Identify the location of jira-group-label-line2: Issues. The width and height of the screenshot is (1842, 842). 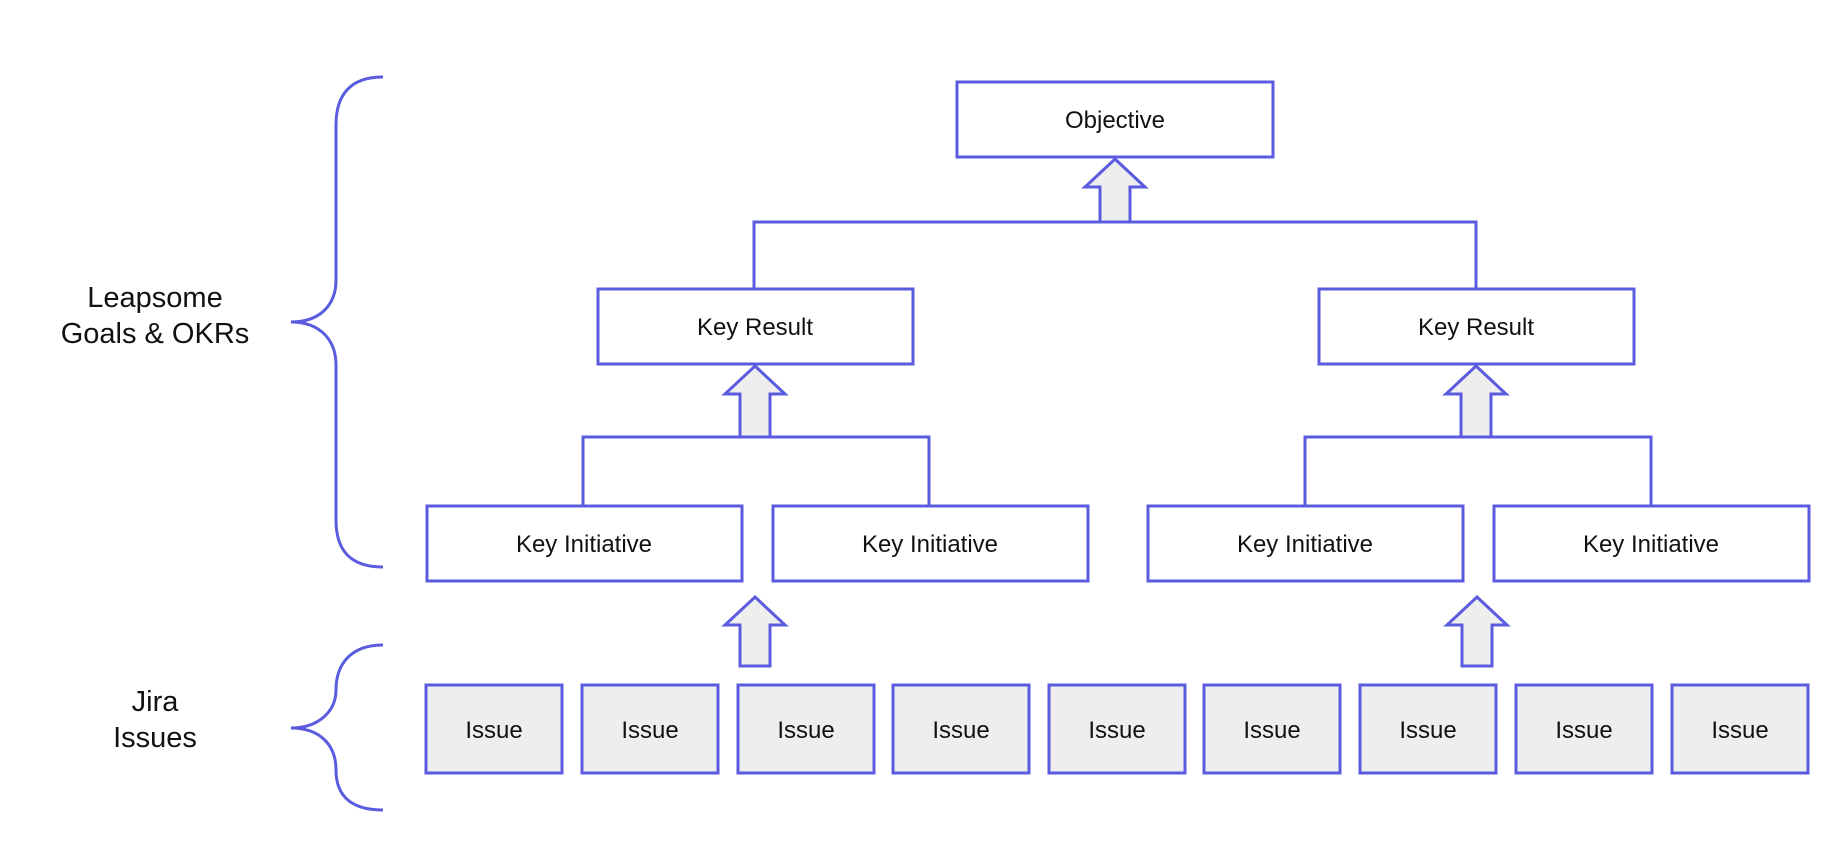
(155, 738).